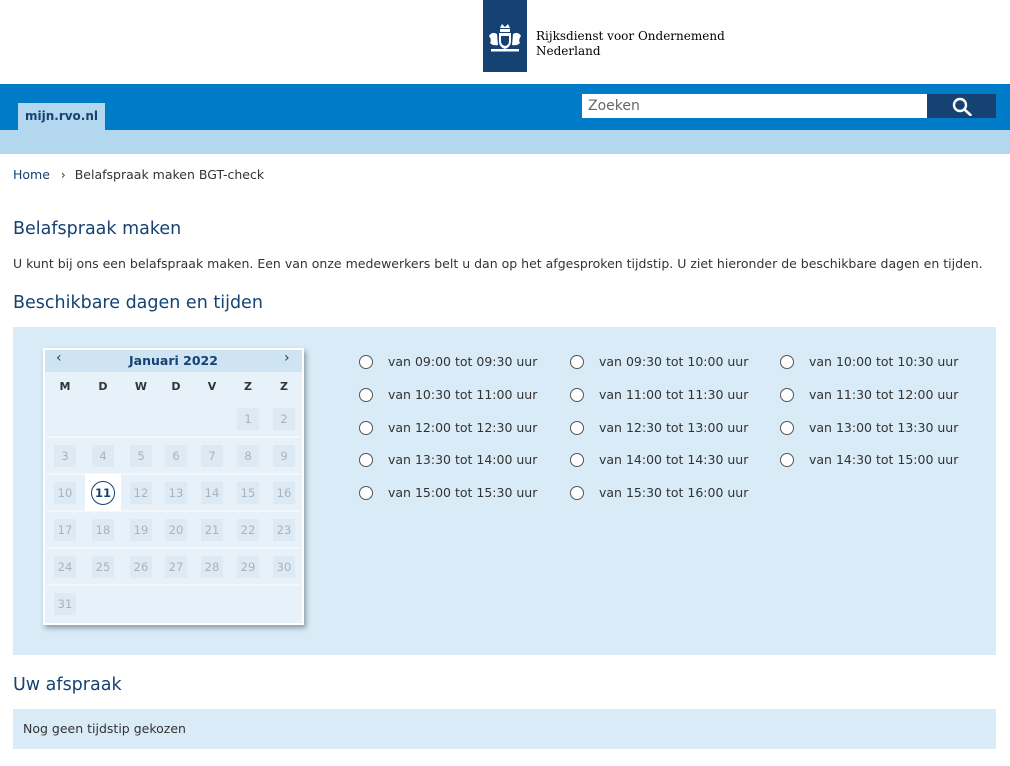 Image resolution: width=1010 pixels, height=766 pixels. I want to click on time-slot-option: van 13:30 tot 14:00 uur, so click(448, 459).